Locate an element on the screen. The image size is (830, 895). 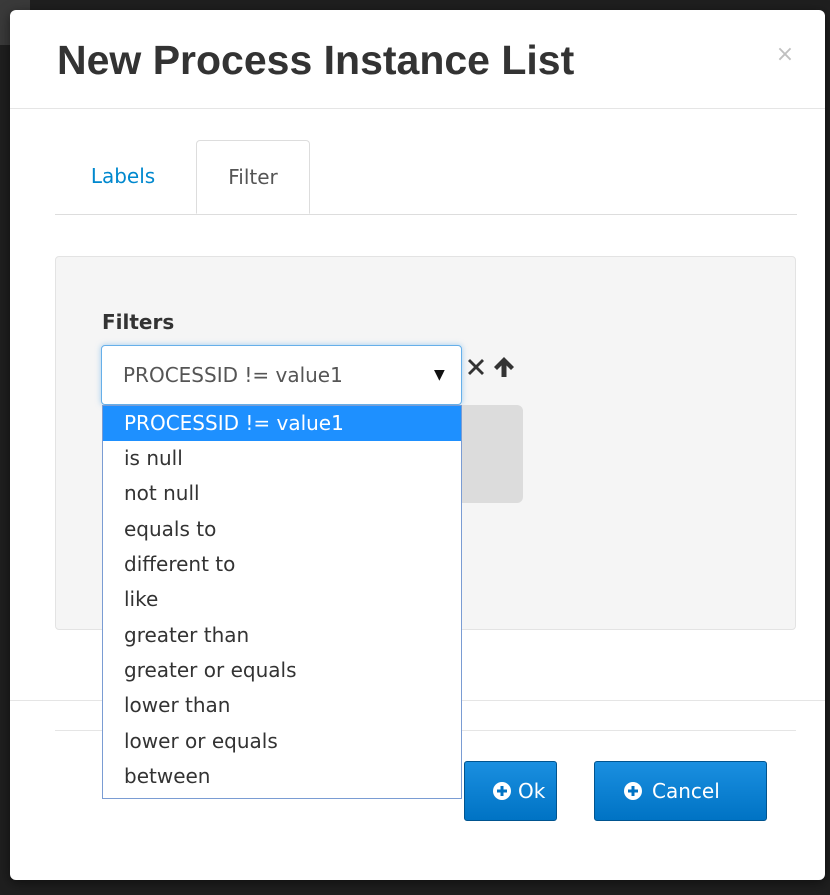
close-button: × is located at coordinates (785, 55).